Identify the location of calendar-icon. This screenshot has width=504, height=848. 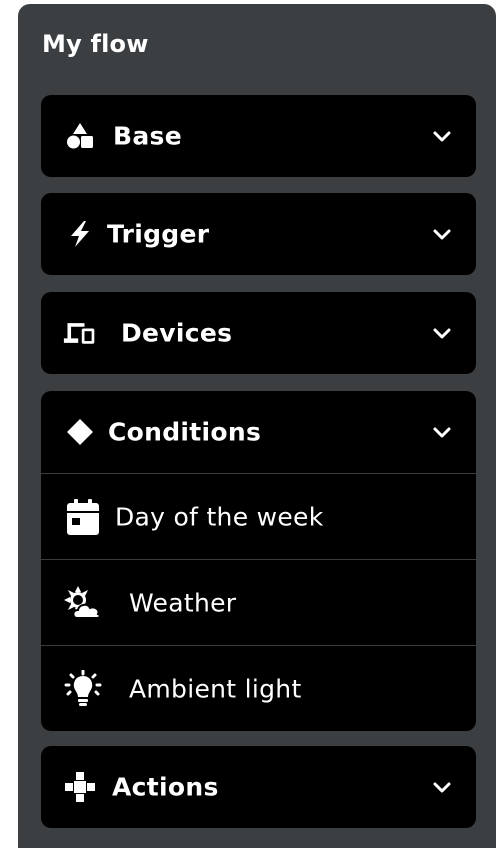
(83, 517).